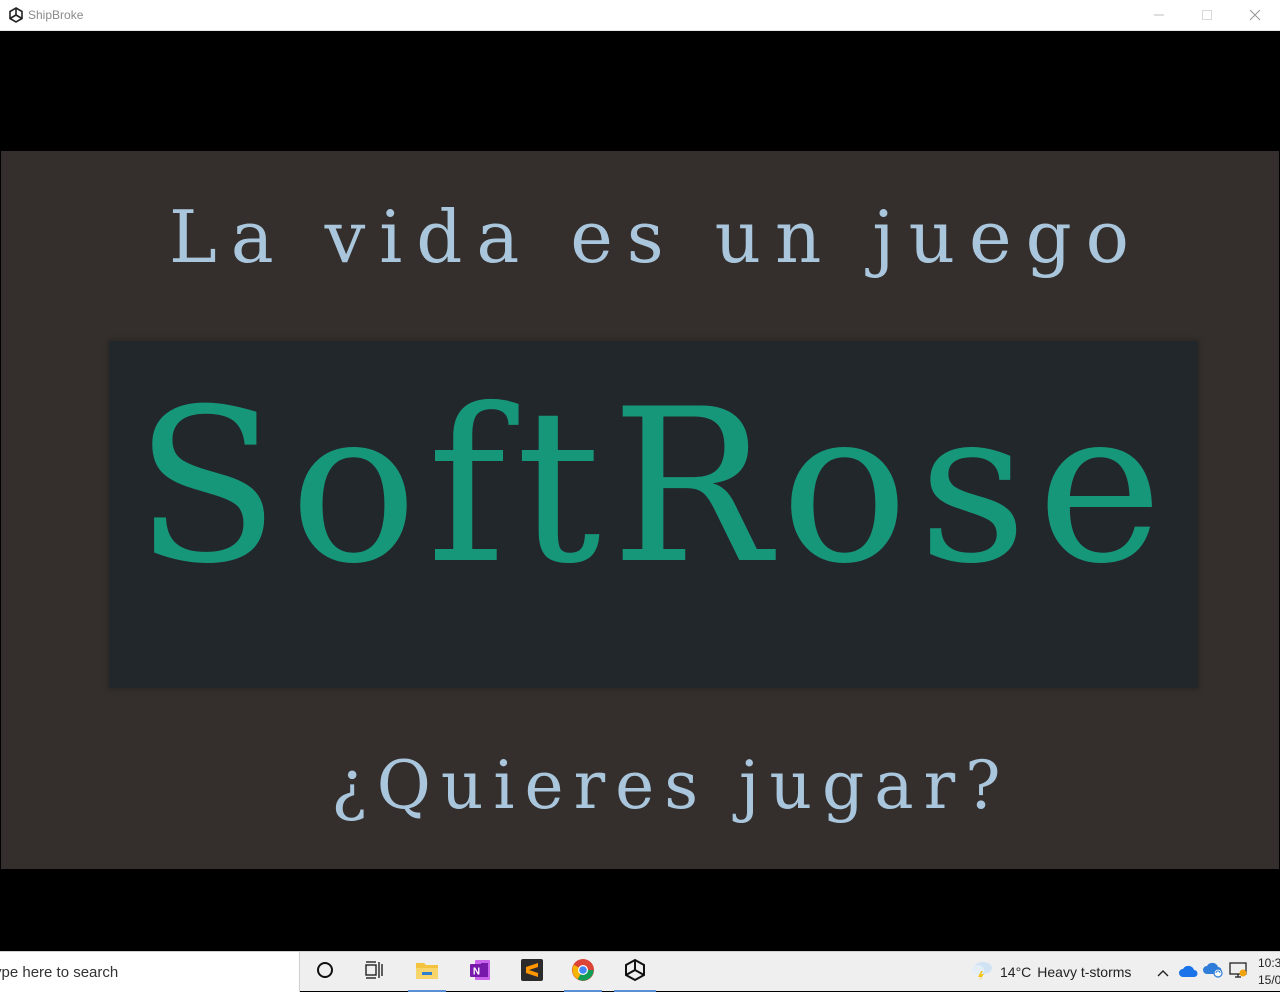  I want to click on circle-icon, so click(325, 972).